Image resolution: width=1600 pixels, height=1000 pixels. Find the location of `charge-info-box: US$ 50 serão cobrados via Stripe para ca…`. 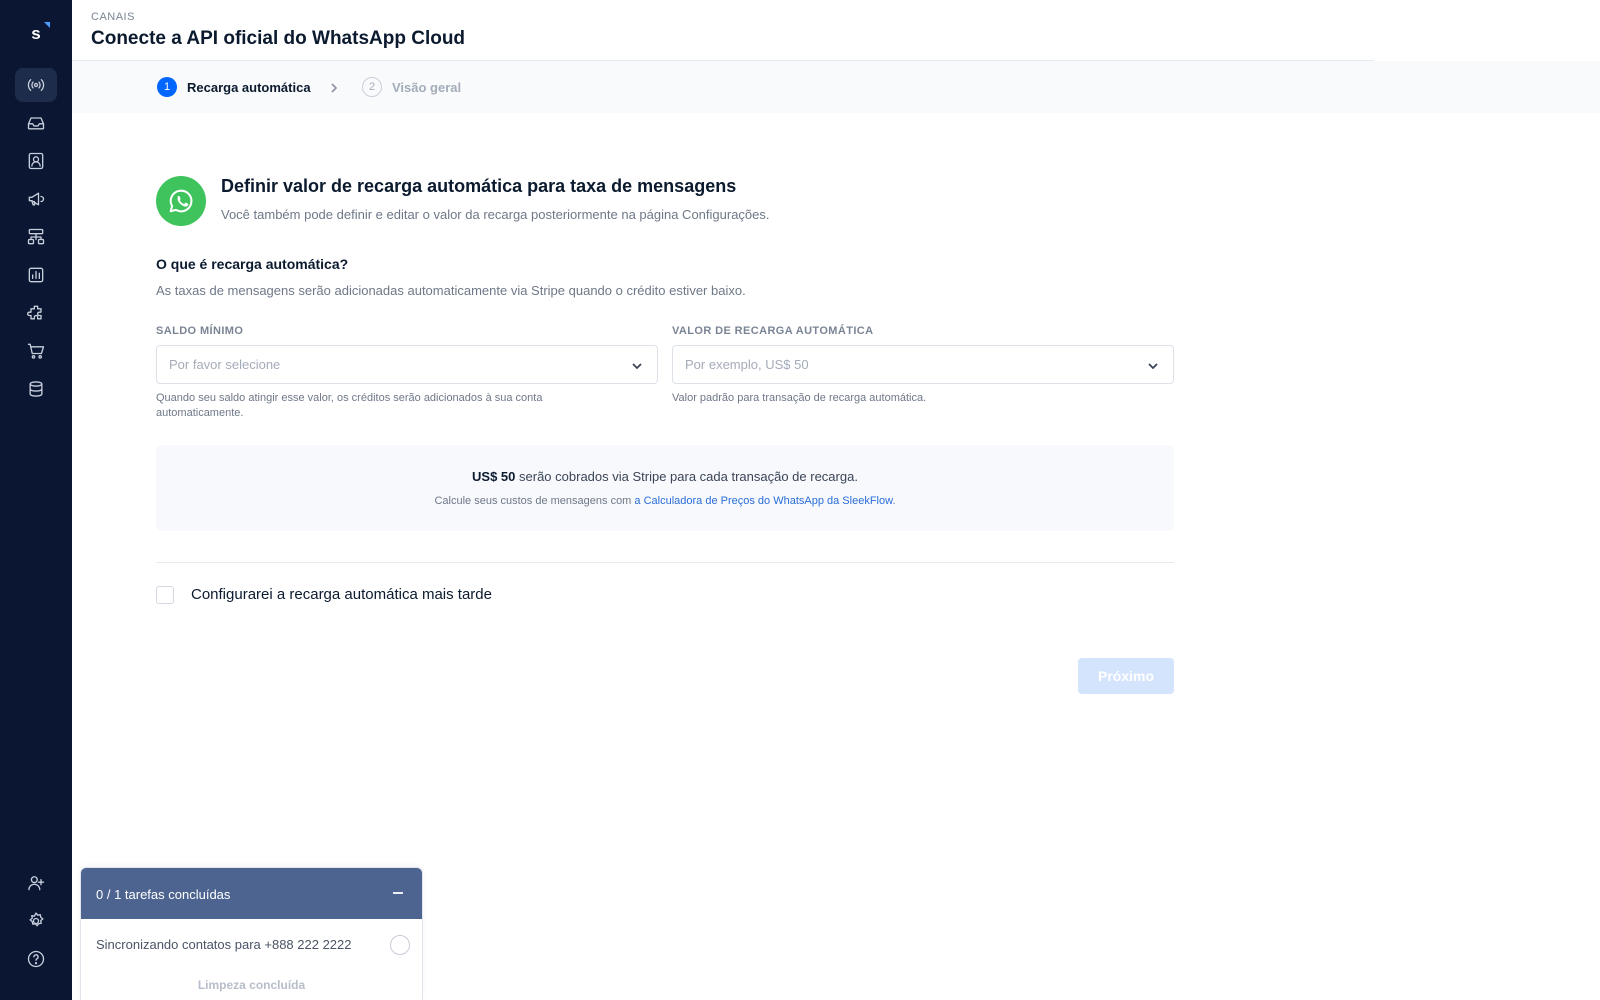

charge-info-box: US$ 50 serão cobrados via Stripe para ca… is located at coordinates (665, 488).